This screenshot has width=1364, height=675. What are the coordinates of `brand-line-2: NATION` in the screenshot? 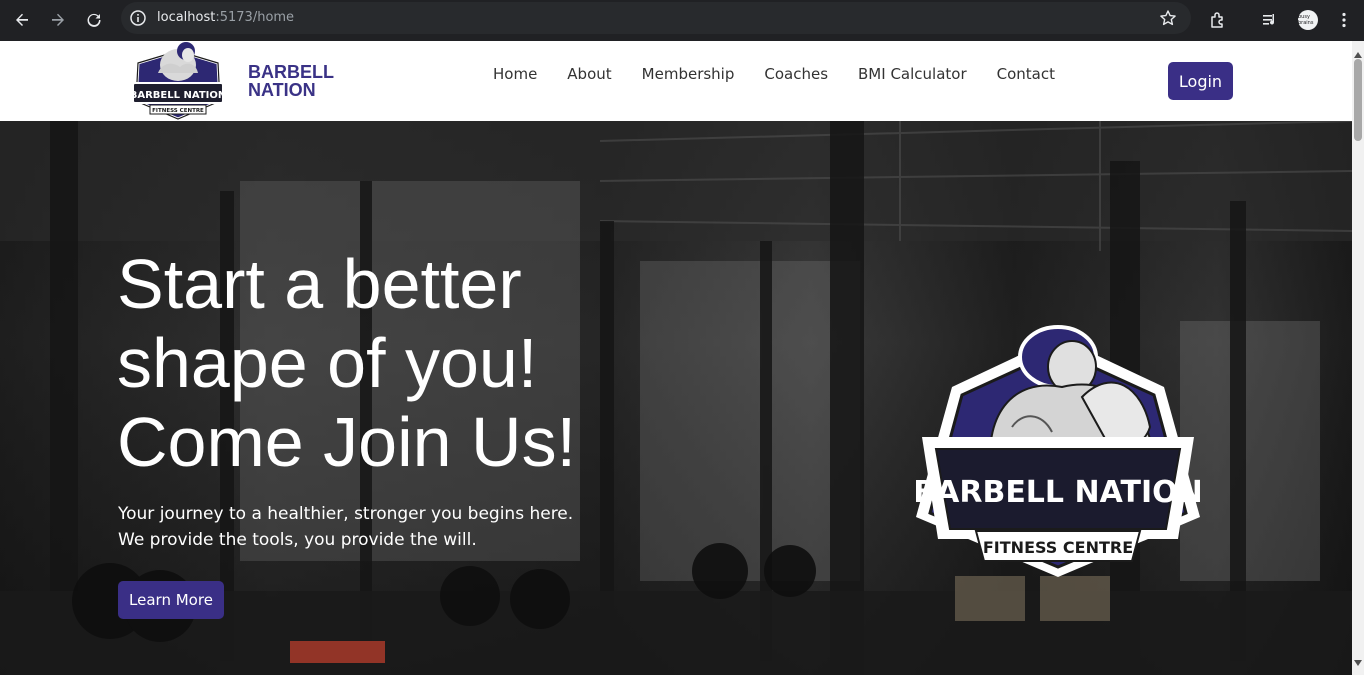 It's located at (282, 90).